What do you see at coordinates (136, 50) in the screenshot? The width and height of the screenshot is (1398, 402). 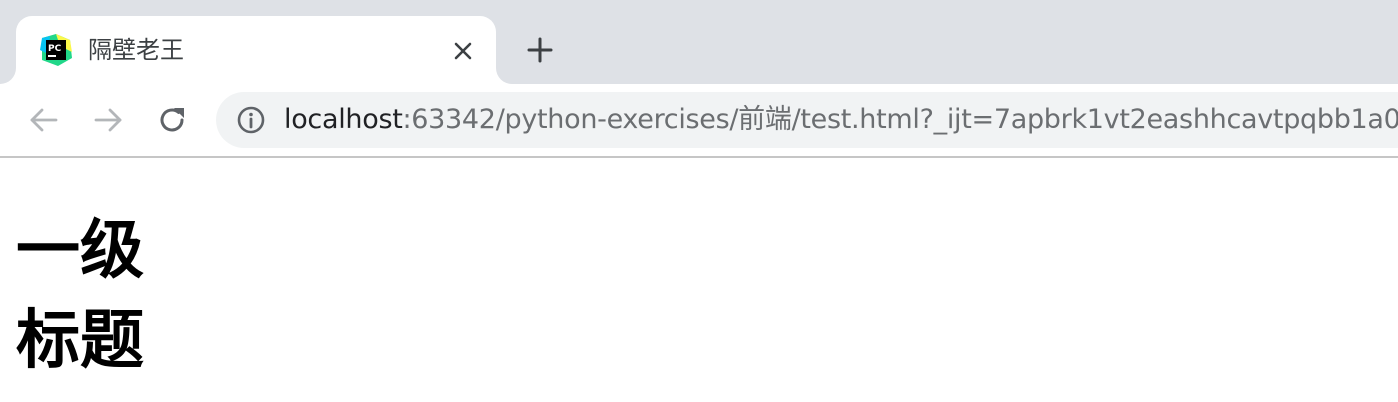 I see `tab-title: 隔壁老王` at bounding box center [136, 50].